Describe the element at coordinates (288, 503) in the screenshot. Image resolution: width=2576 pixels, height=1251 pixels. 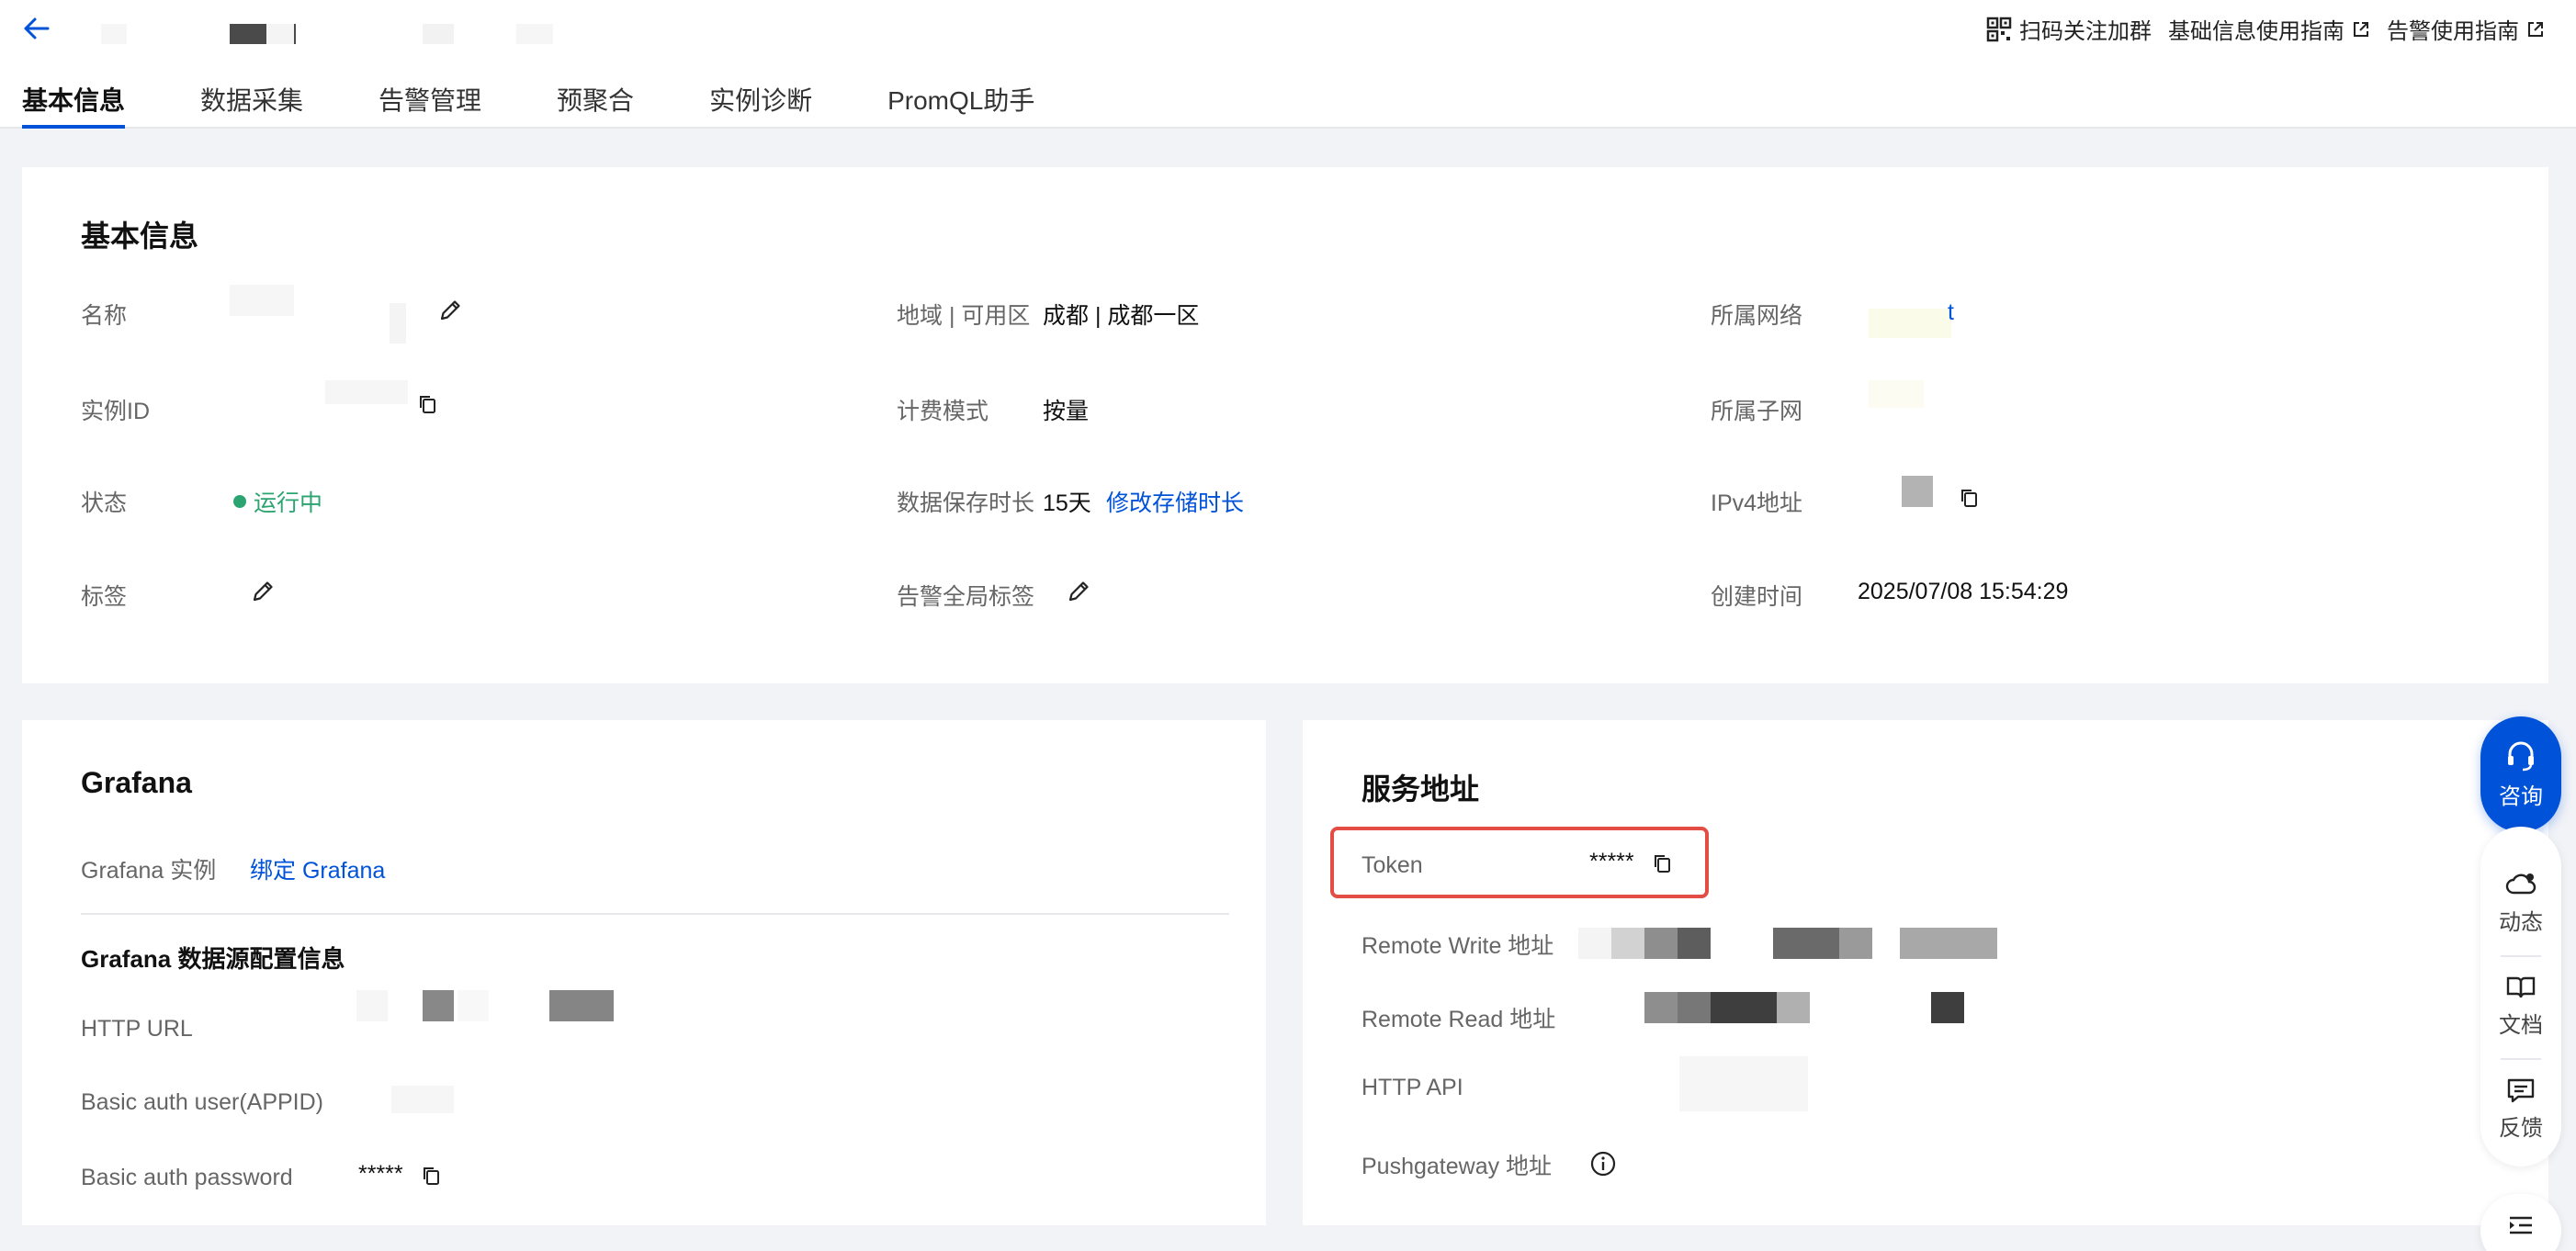
I see `status-value: 运行中` at that location.